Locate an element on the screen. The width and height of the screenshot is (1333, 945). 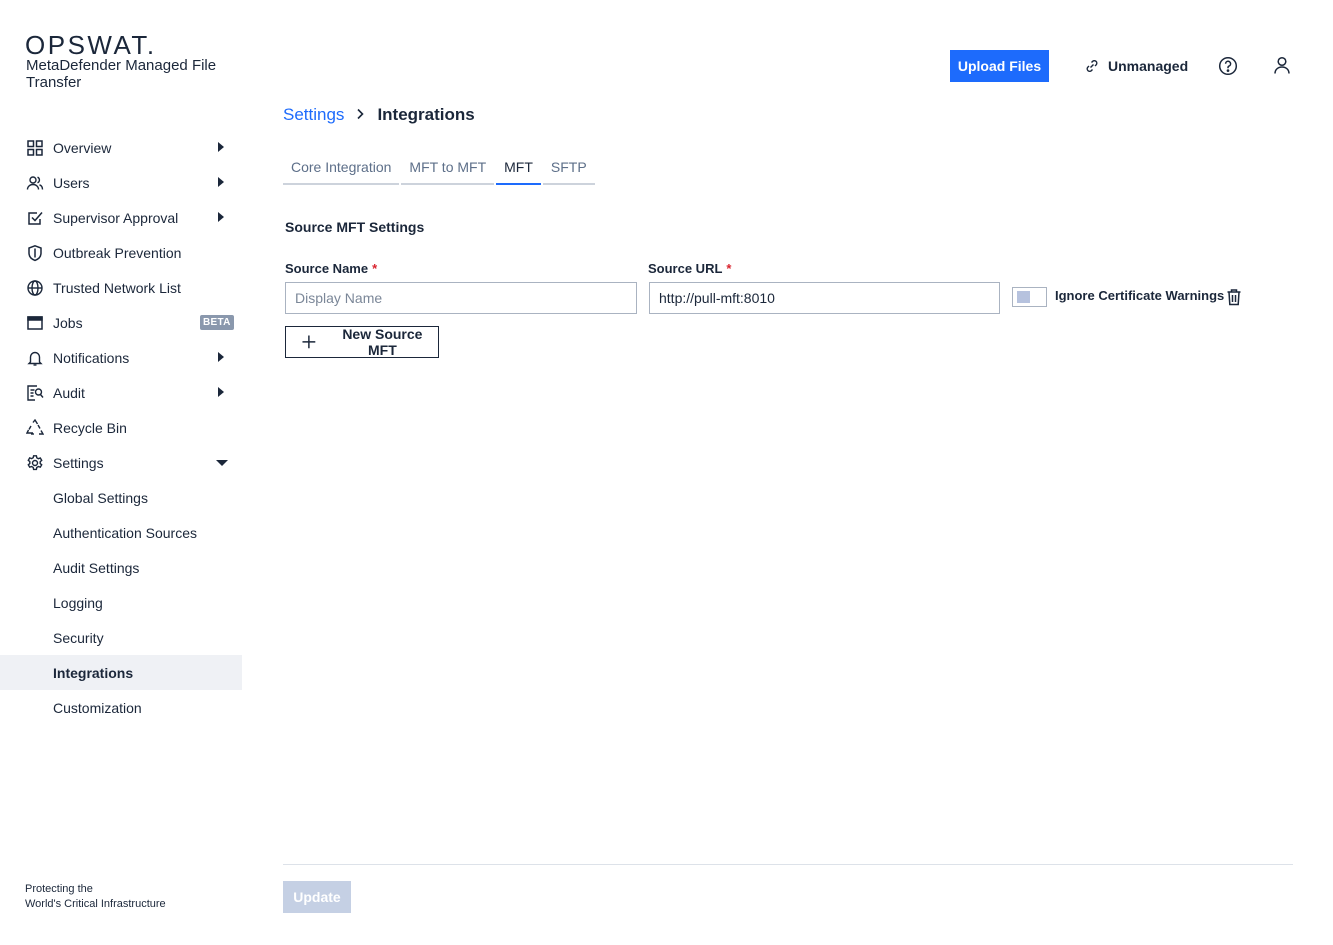
ignore-certificate-toggle is located at coordinates (1029, 297).